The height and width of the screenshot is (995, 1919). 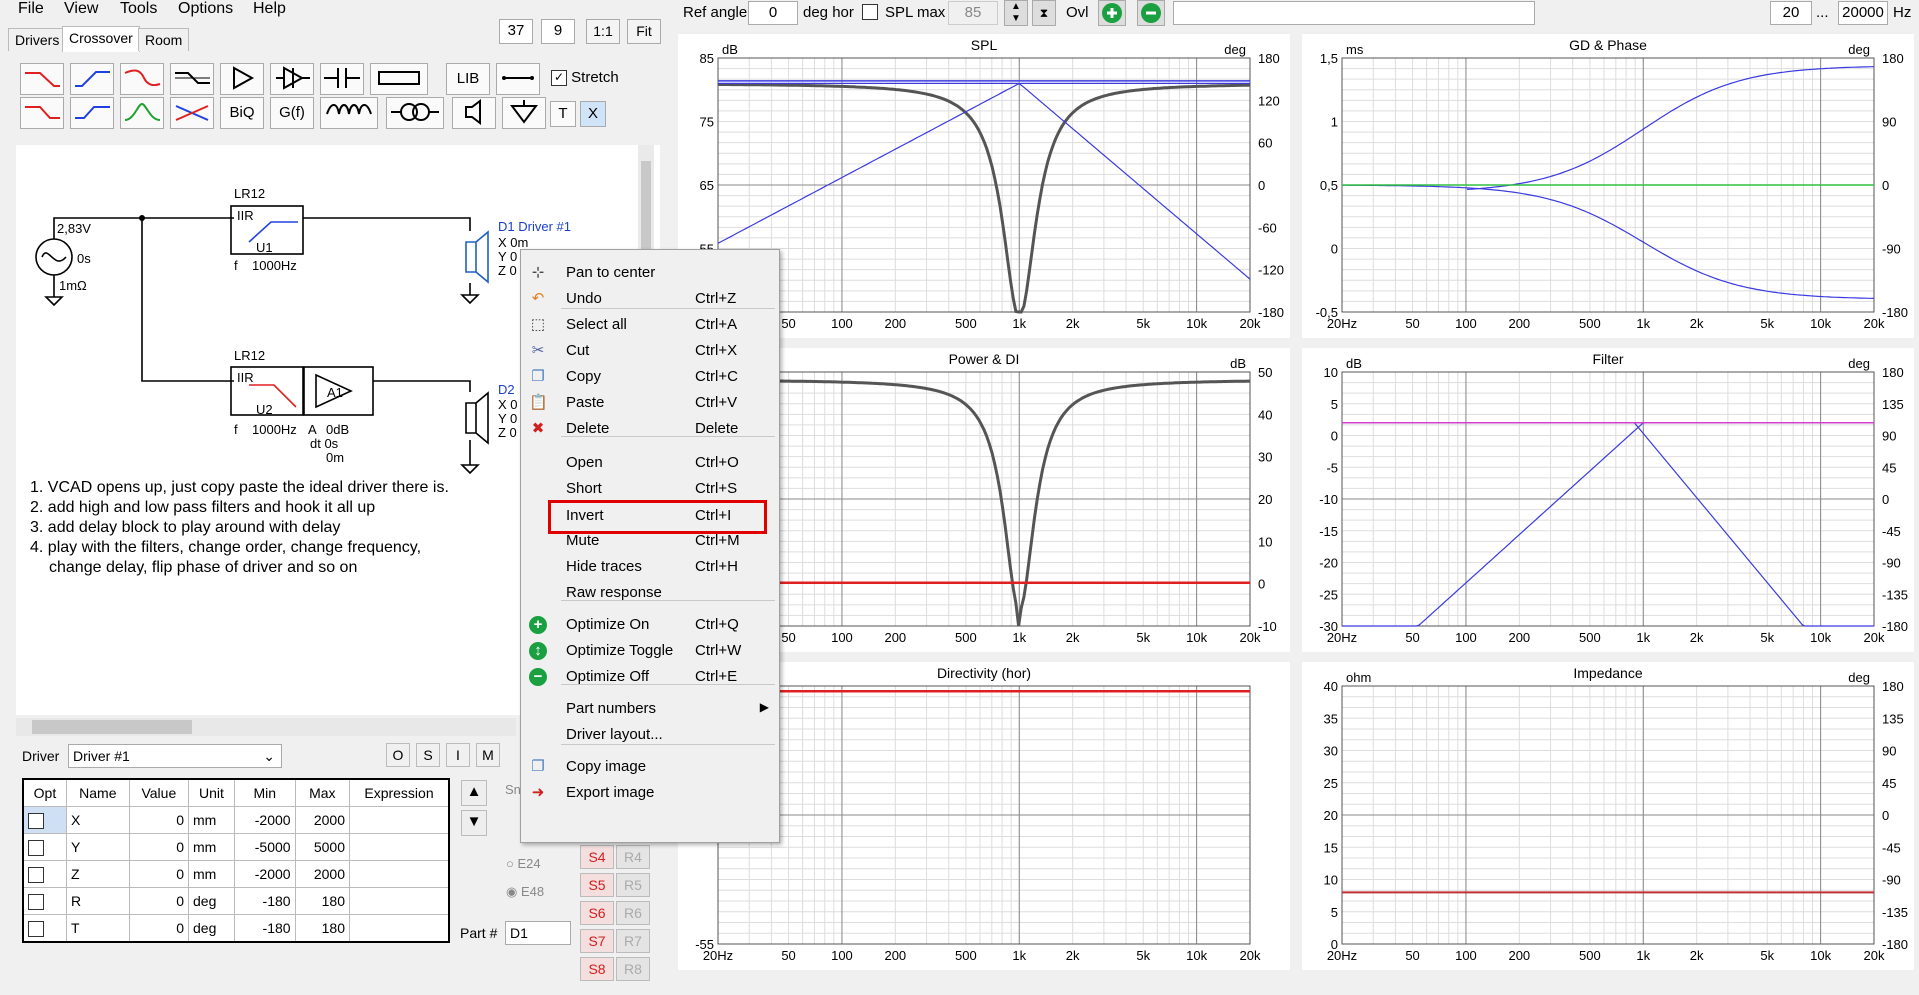 I want to click on row-max: 5000, so click(x=322, y=847).